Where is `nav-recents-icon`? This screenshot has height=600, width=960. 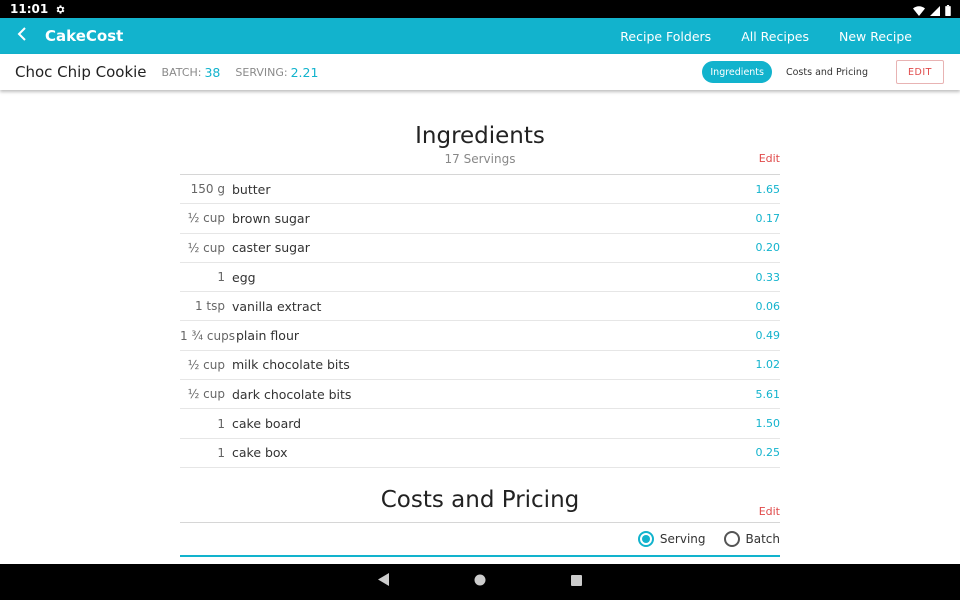
nav-recents-icon is located at coordinates (576, 582).